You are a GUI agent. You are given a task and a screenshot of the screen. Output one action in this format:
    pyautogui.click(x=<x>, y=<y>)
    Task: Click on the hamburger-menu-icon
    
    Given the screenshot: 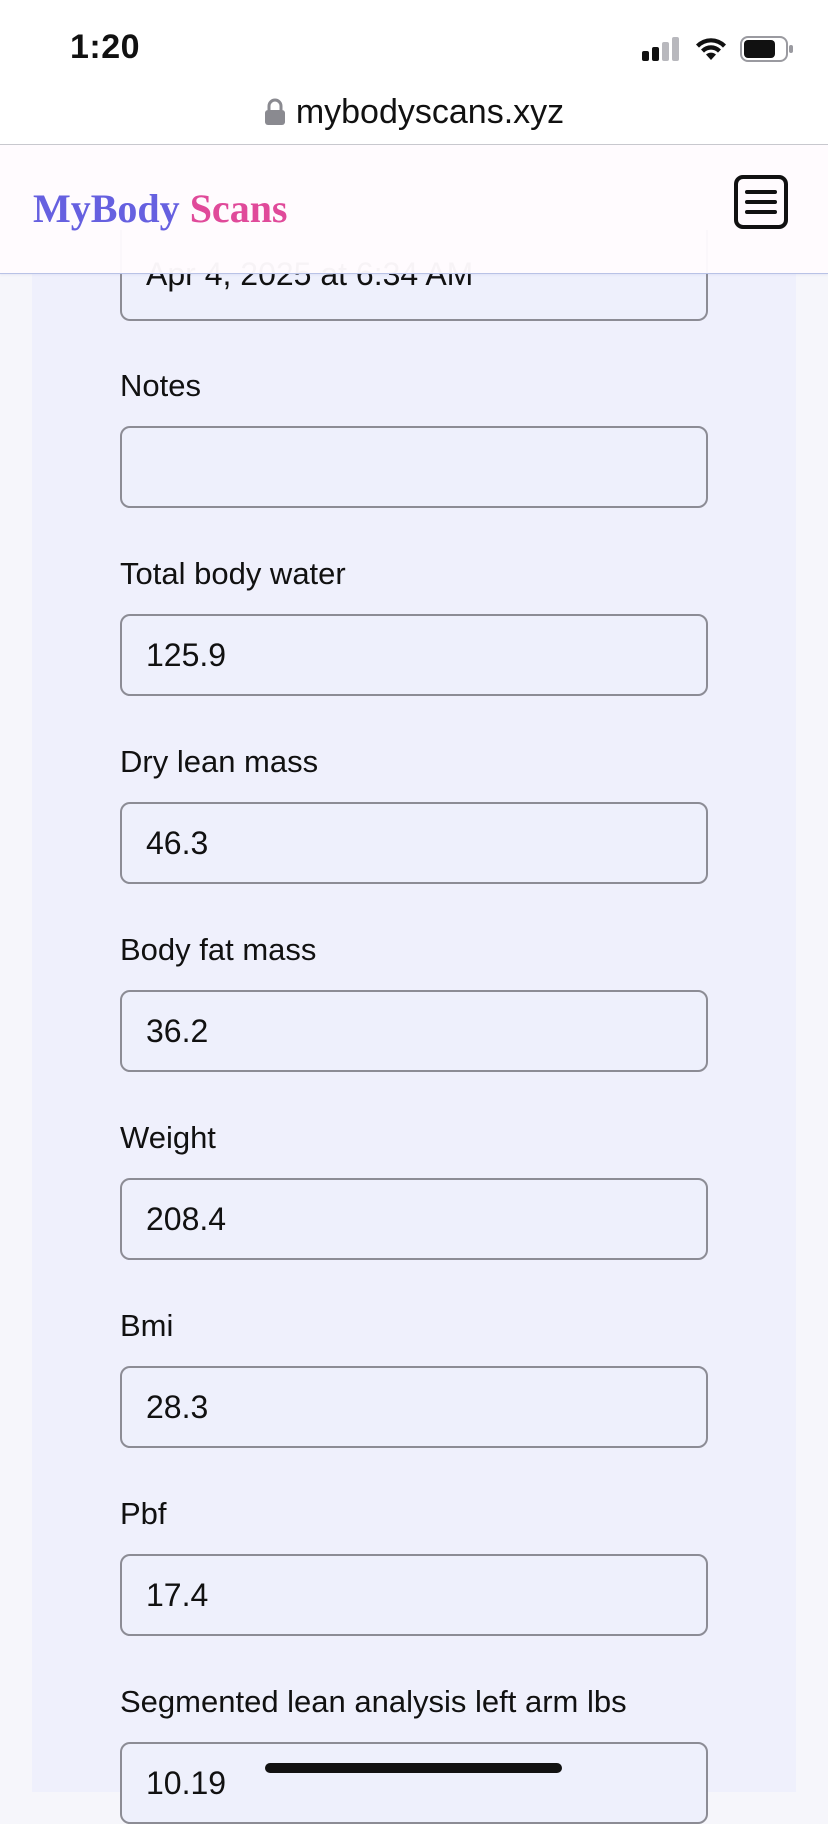 What is the action you would take?
    pyautogui.click(x=761, y=192)
    